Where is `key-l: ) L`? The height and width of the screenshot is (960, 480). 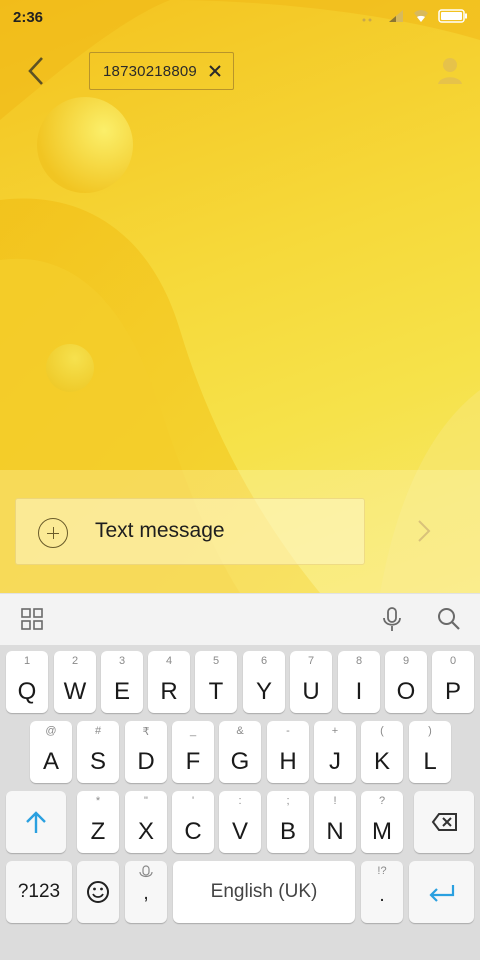
key-l: ) L is located at coordinates (430, 752).